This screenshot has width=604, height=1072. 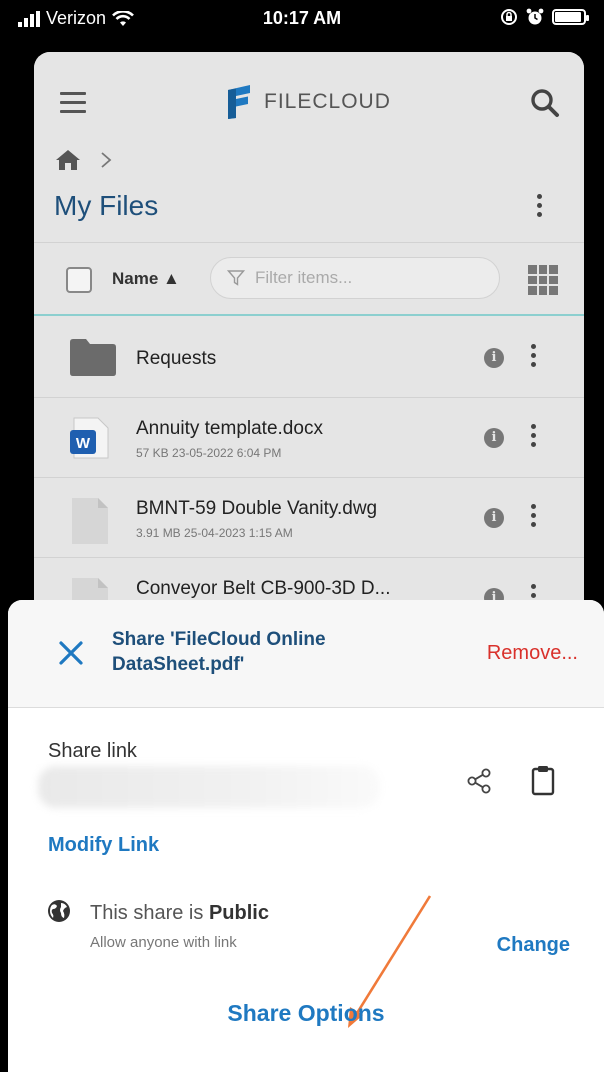 I want to click on breadcrumb, so click(x=83, y=160).